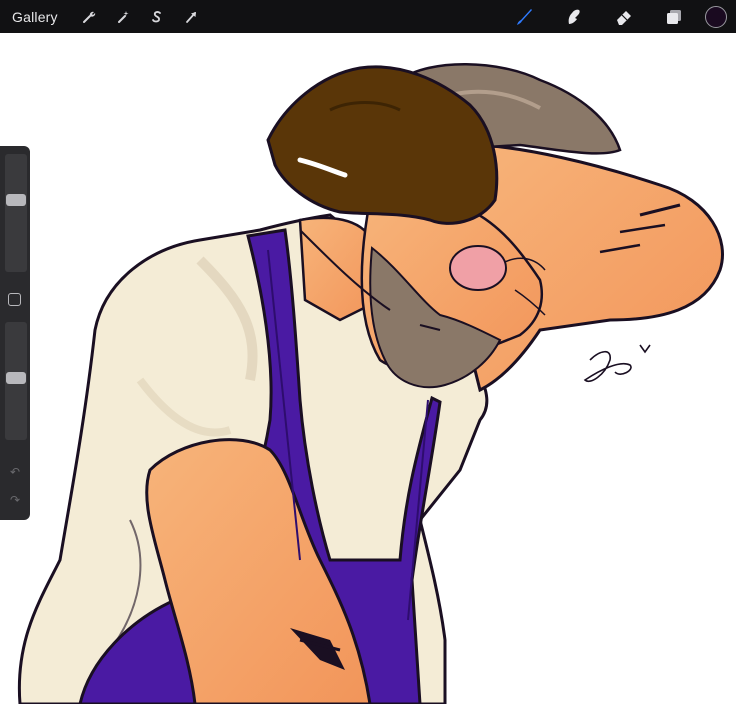 The height and width of the screenshot is (704, 736). What do you see at coordinates (16, 200) in the screenshot?
I see `brush-size-handle` at bounding box center [16, 200].